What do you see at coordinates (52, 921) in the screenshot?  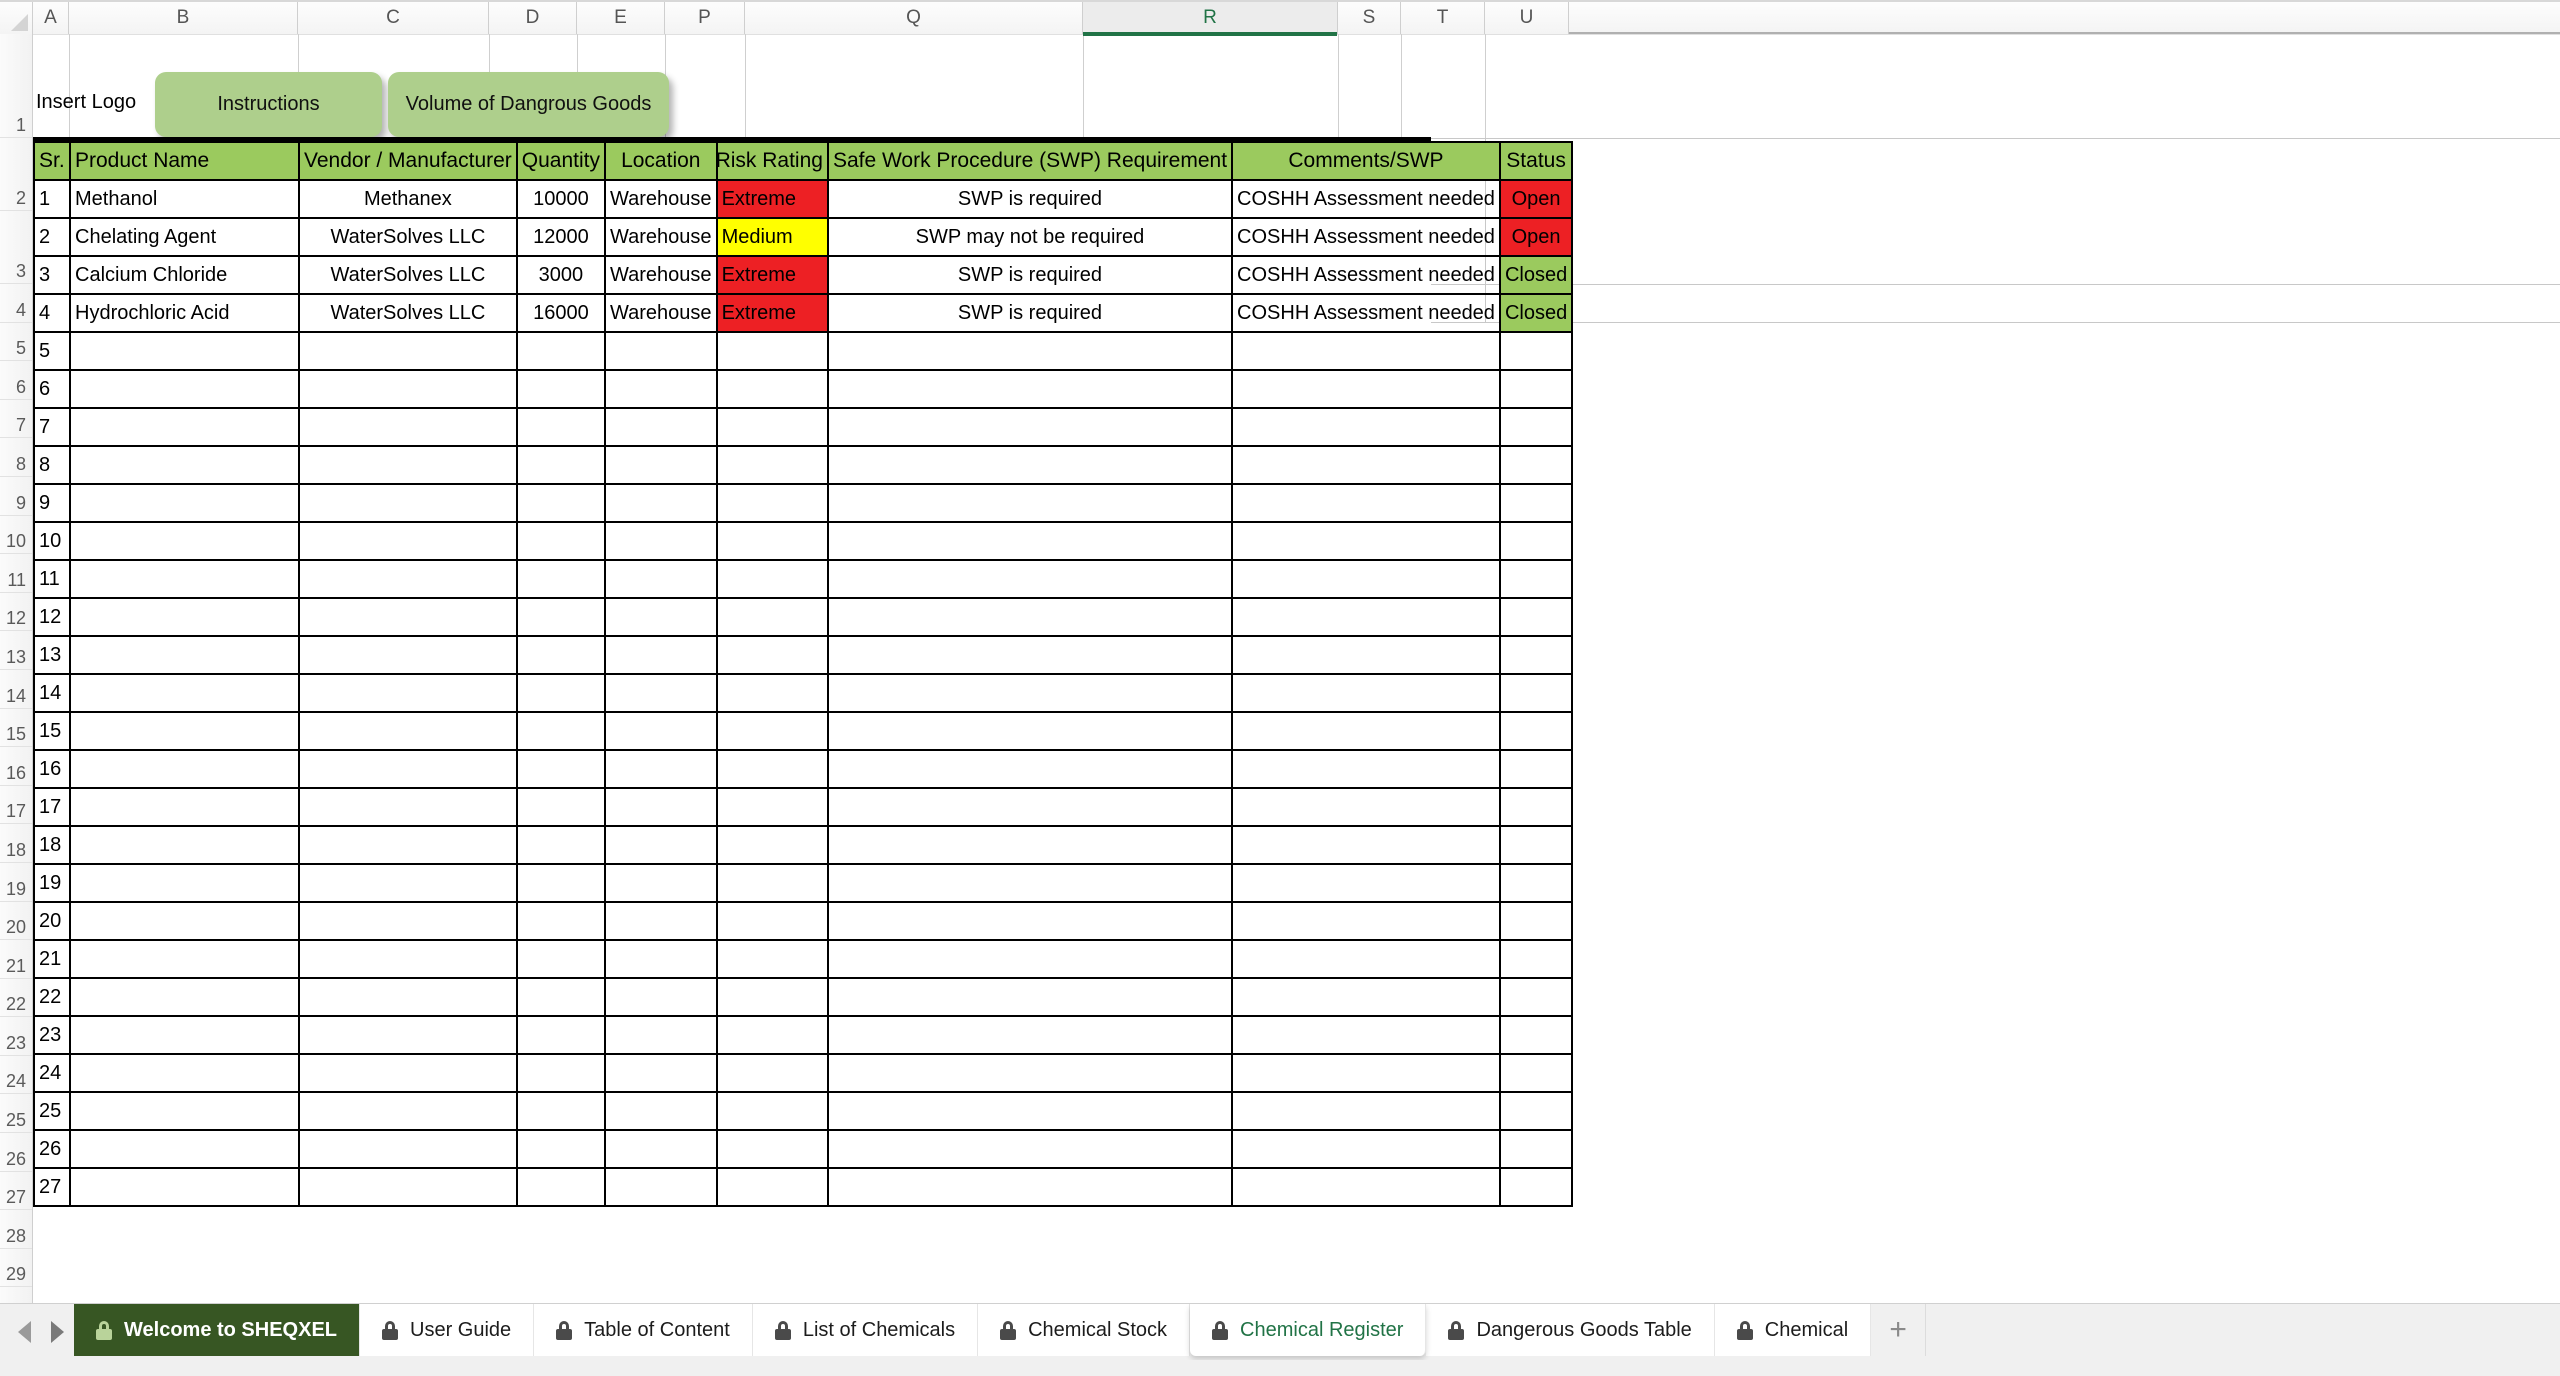 I see `cell-sr: 20` at bounding box center [52, 921].